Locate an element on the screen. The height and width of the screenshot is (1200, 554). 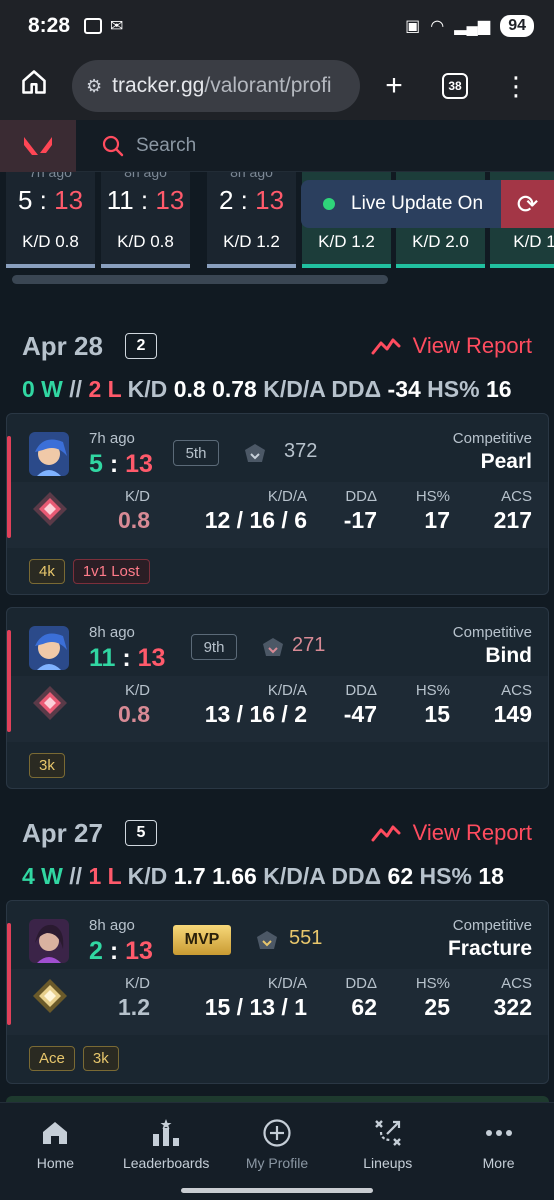
dd-value: 62 is located at coordinates (364, 1007).